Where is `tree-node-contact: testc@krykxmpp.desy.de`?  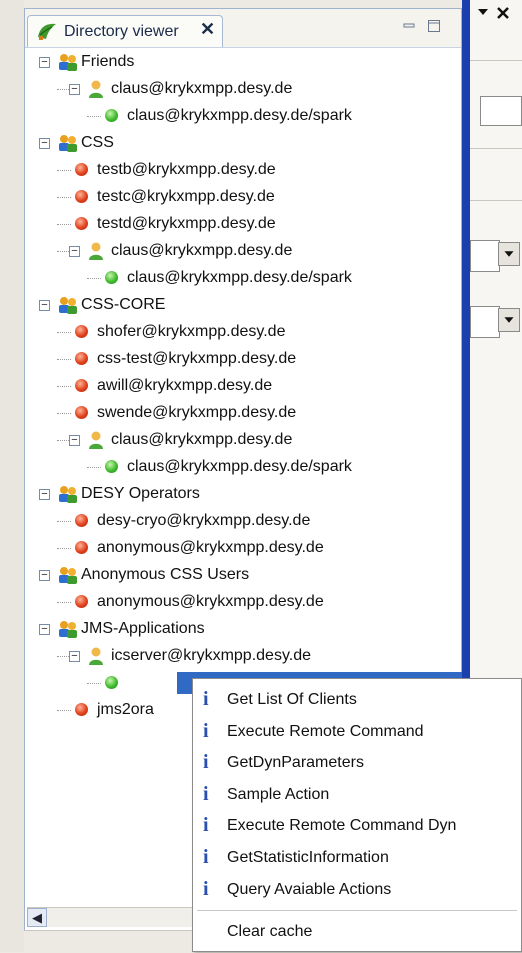
tree-node-contact: testc@krykxmpp.desy.de is located at coordinates (243, 197).